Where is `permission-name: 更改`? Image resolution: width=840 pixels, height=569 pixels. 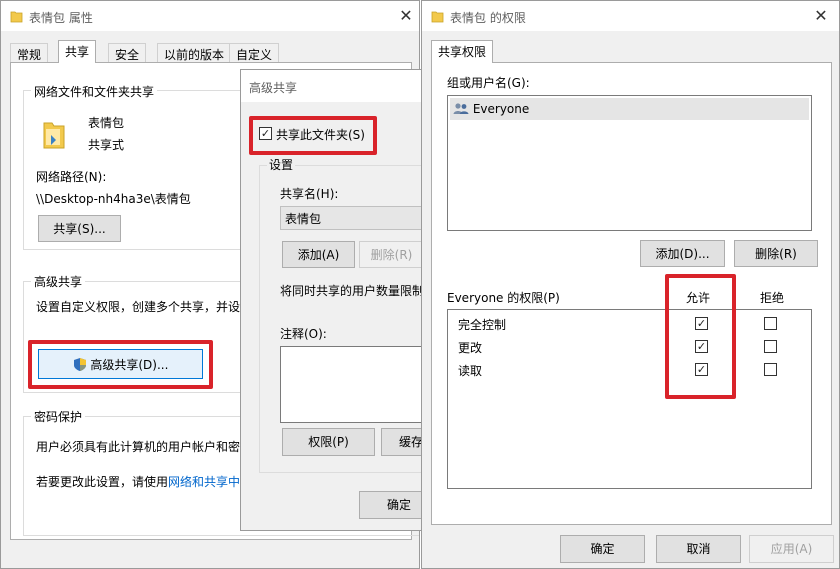 permission-name: 更改 is located at coordinates (470, 348).